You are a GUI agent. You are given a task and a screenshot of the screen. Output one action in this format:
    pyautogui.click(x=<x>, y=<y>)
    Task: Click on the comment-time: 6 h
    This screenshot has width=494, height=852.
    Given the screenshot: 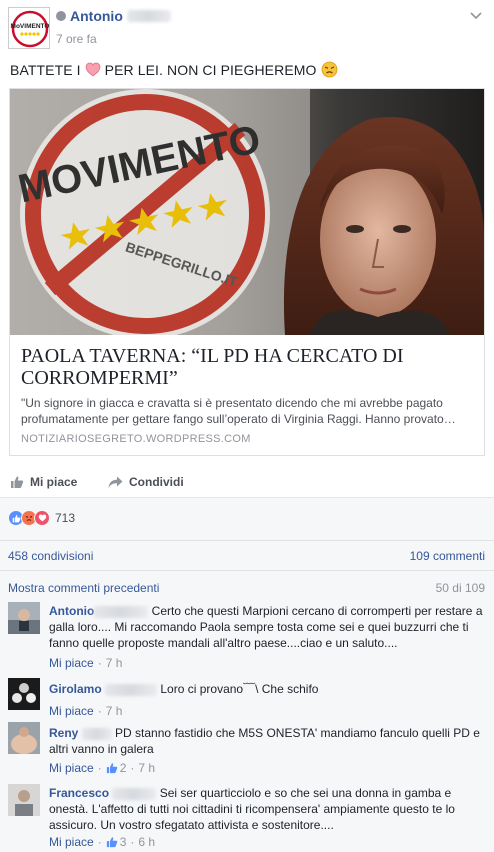 What is the action you would take?
    pyautogui.click(x=146, y=842)
    